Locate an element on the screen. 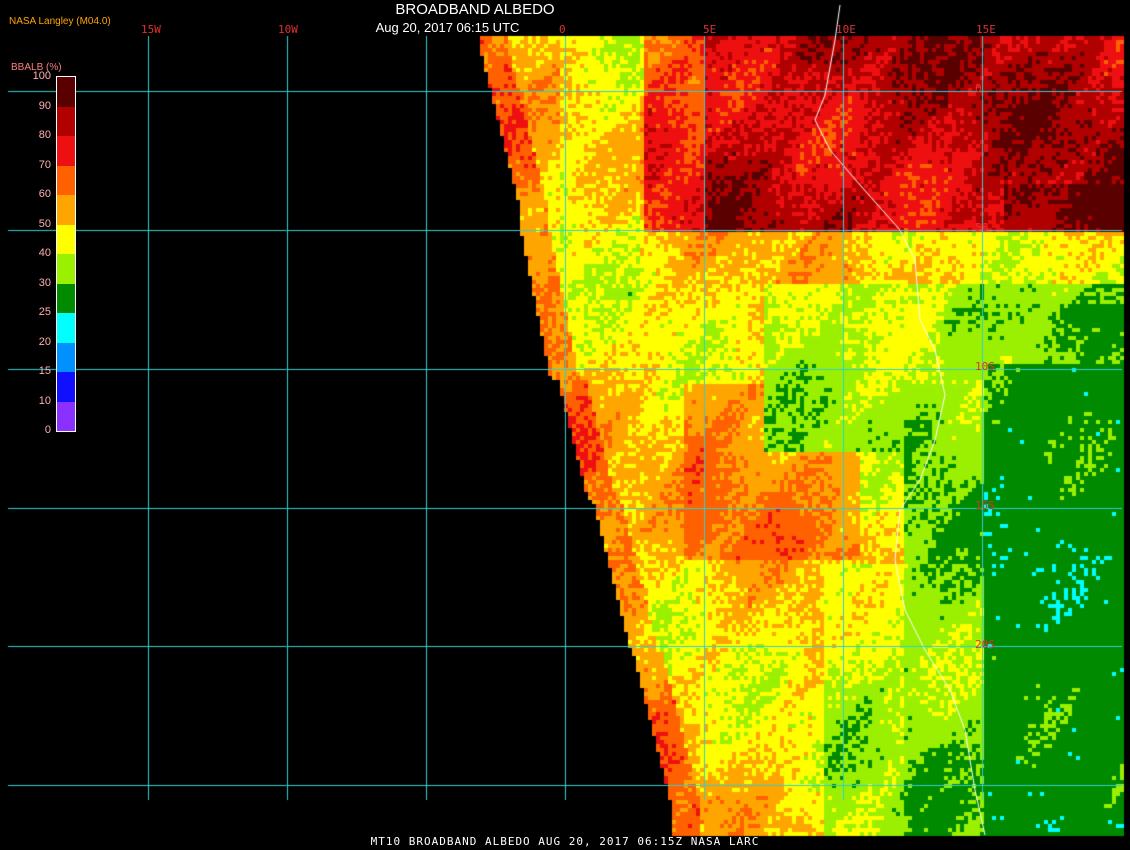  latitude-label: 10S is located at coordinates (985, 366).